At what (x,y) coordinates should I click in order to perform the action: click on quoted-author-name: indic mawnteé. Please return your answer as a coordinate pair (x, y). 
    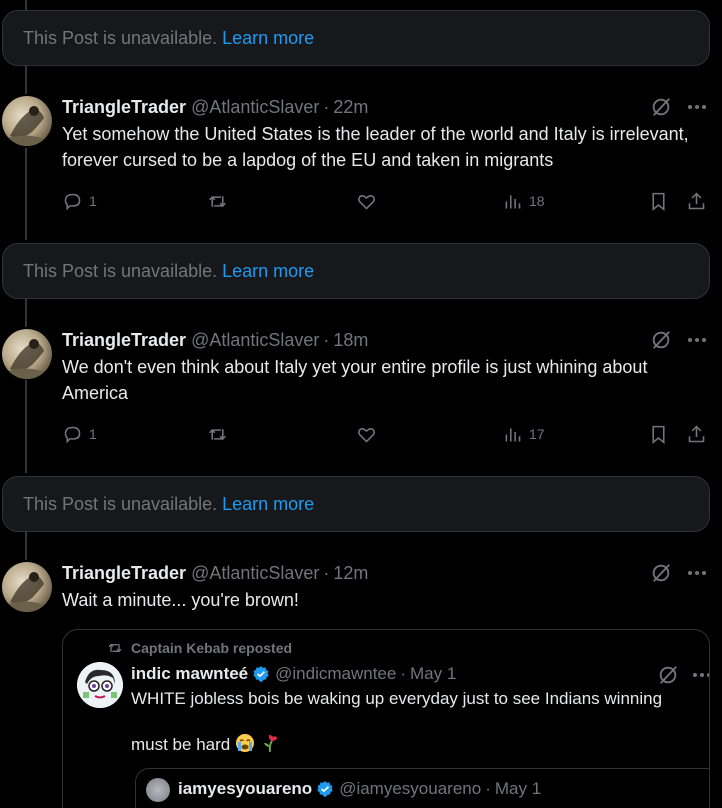
    Looking at the image, I should click on (189, 674).